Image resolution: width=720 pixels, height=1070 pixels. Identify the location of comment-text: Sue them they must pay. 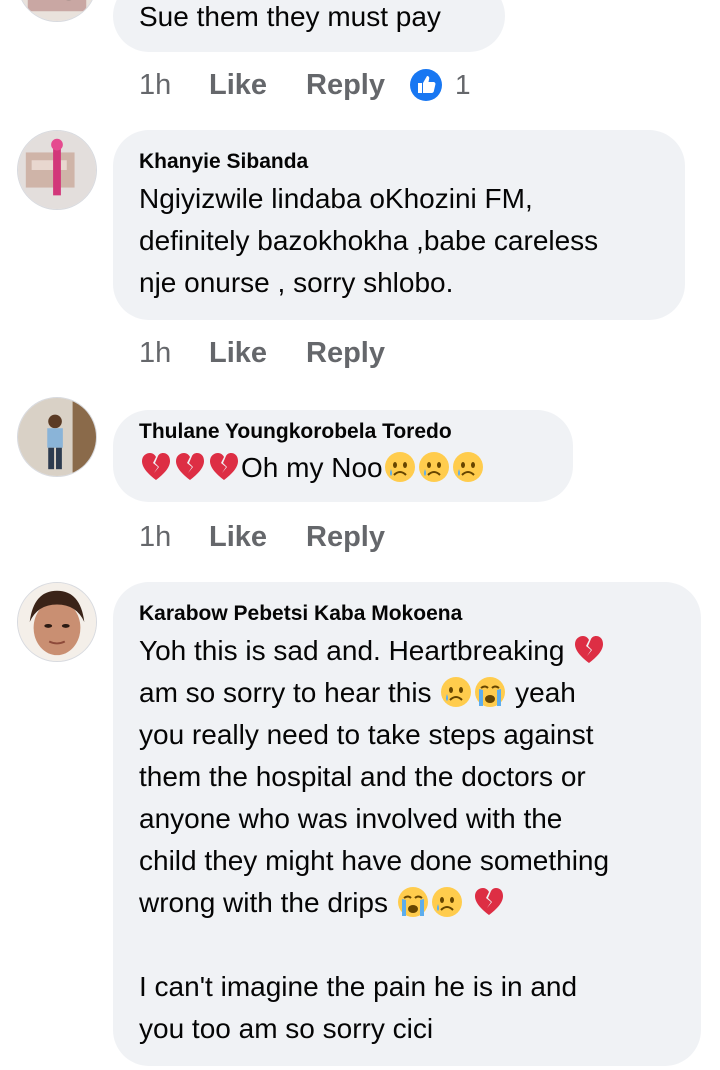
(290, 16).